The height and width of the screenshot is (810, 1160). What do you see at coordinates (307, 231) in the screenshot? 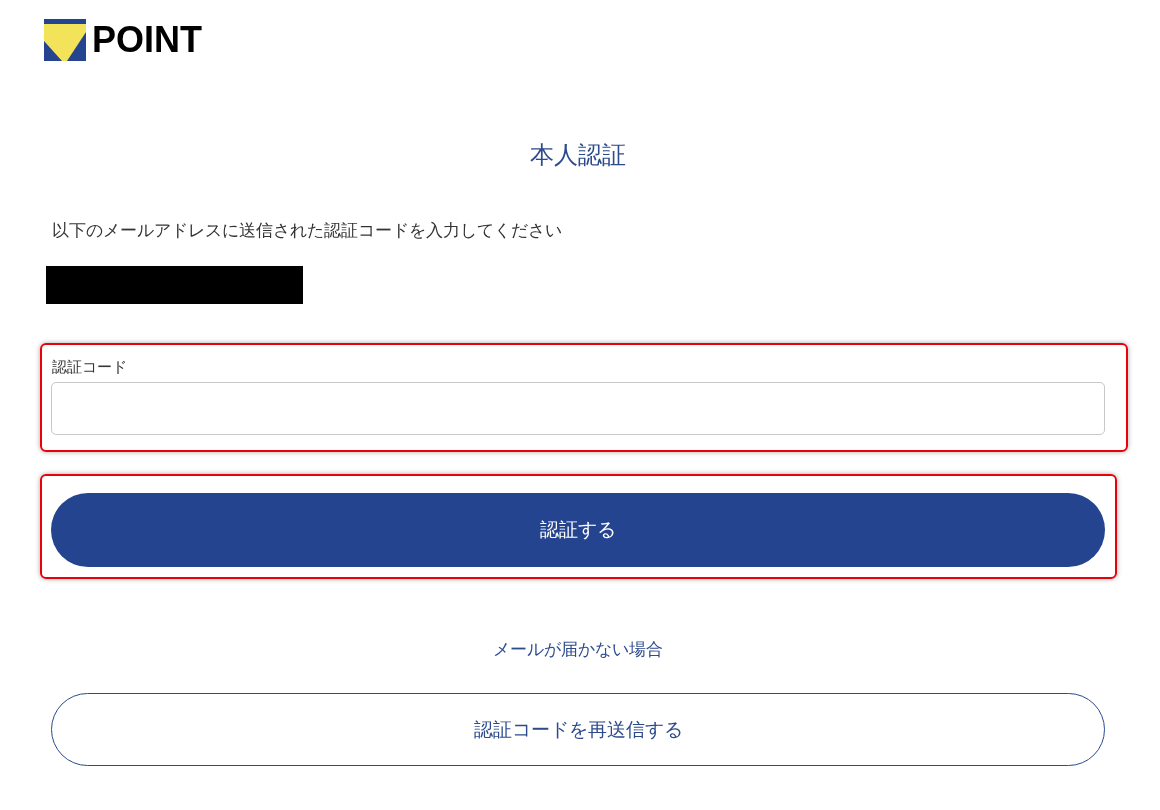
I see `instruction-text: 以下のメールアドレスに送信された認証コードを入力してください` at bounding box center [307, 231].